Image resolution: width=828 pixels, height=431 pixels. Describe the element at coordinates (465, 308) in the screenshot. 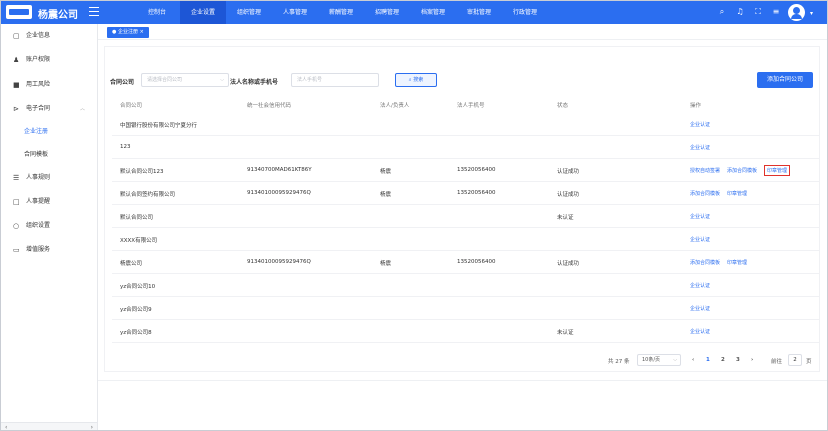

I see `table-row: yz合同公司9 企业认证` at that location.